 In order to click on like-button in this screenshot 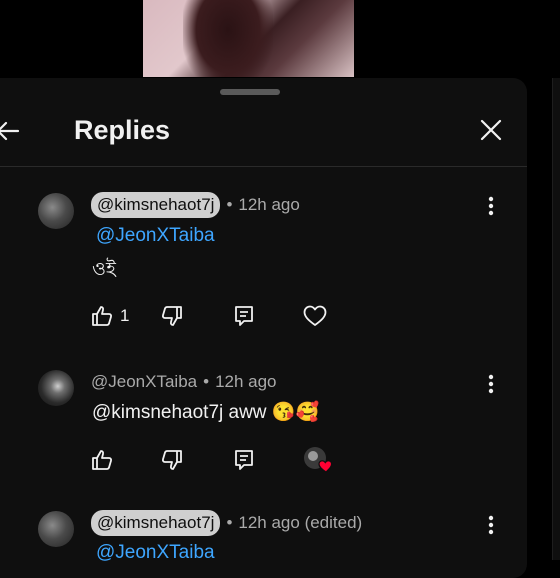, I will do `click(105, 460)`.